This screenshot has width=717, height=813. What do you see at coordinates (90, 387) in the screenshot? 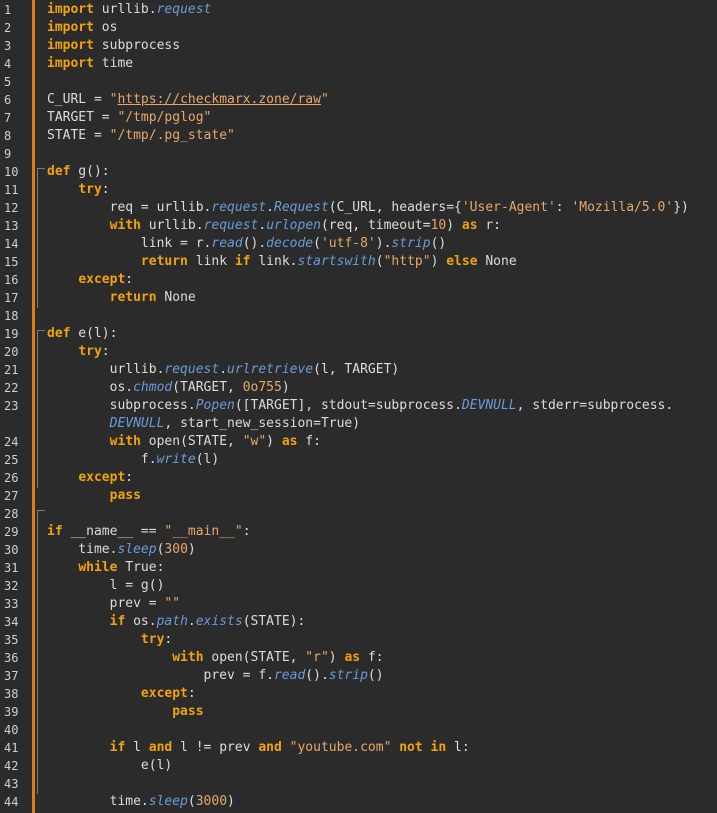
I see `code-token: os.` at bounding box center [90, 387].